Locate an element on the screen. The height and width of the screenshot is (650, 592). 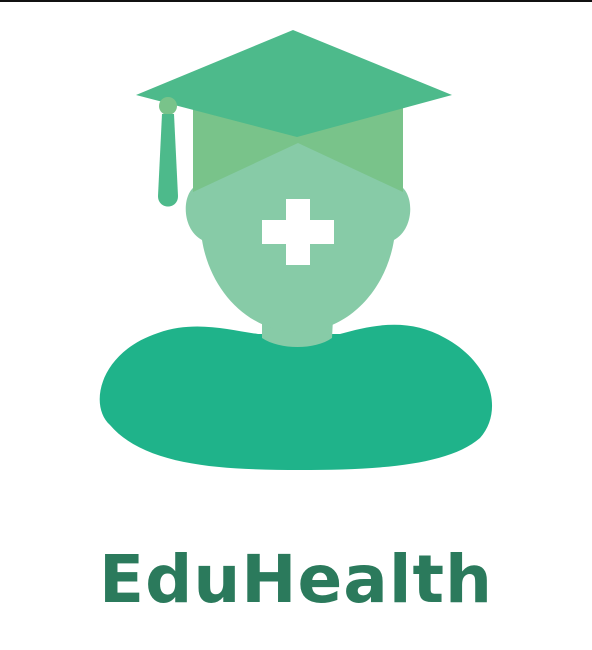
brand-name: EduHealth is located at coordinates (295, 579).